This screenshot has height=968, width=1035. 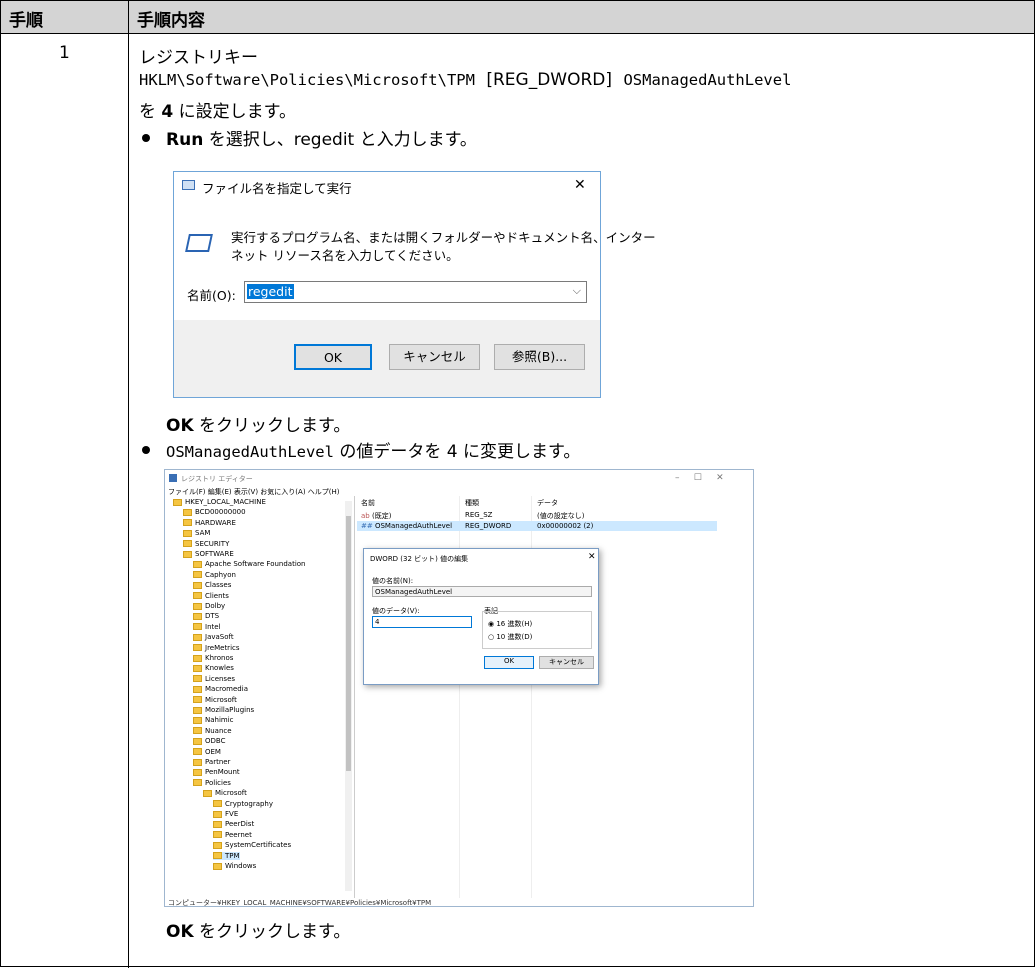 What do you see at coordinates (209, 741) in the screenshot?
I see `tree-item: ODBC` at bounding box center [209, 741].